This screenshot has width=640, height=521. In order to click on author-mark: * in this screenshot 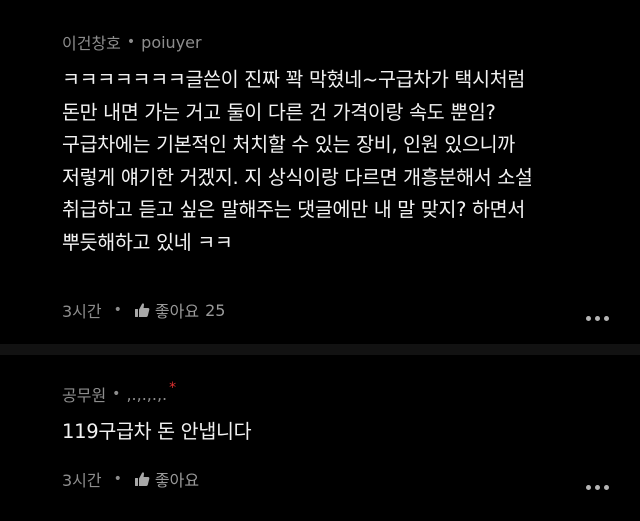, I will do `click(173, 388)`.